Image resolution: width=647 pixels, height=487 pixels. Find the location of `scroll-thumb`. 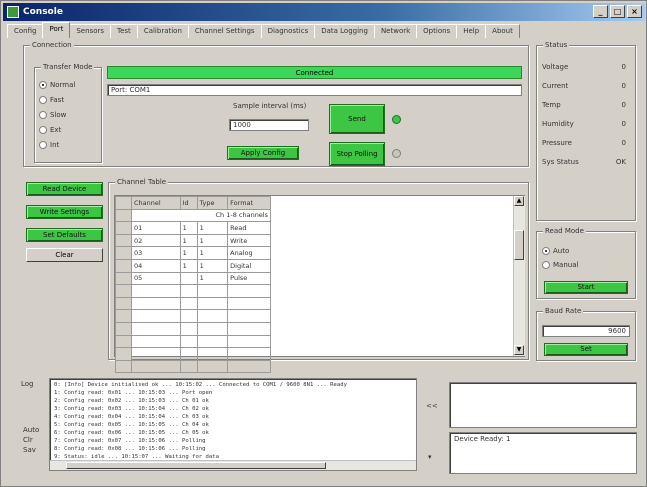

scroll-thumb is located at coordinates (519, 245).